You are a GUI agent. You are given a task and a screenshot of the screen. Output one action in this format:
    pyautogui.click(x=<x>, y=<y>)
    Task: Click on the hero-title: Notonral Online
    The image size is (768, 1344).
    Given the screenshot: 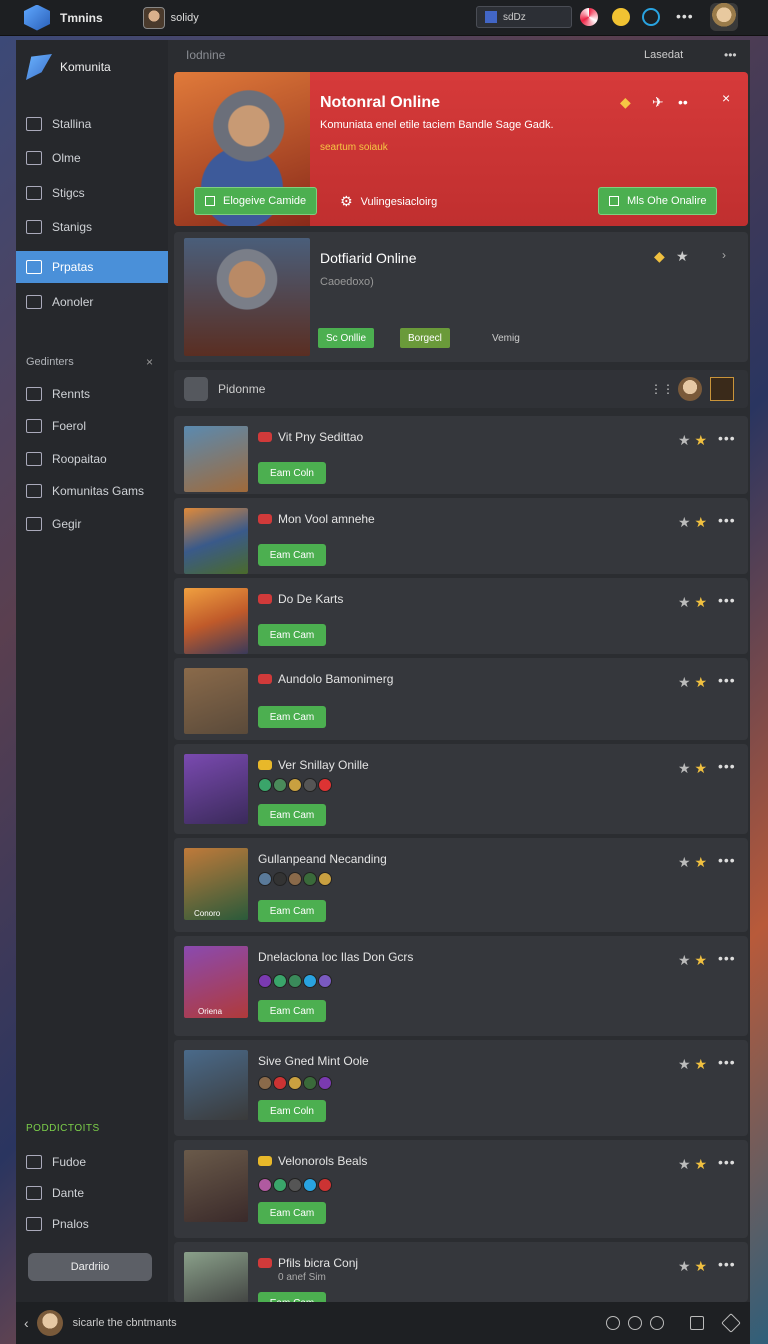 What is the action you would take?
    pyautogui.click(x=380, y=102)
    